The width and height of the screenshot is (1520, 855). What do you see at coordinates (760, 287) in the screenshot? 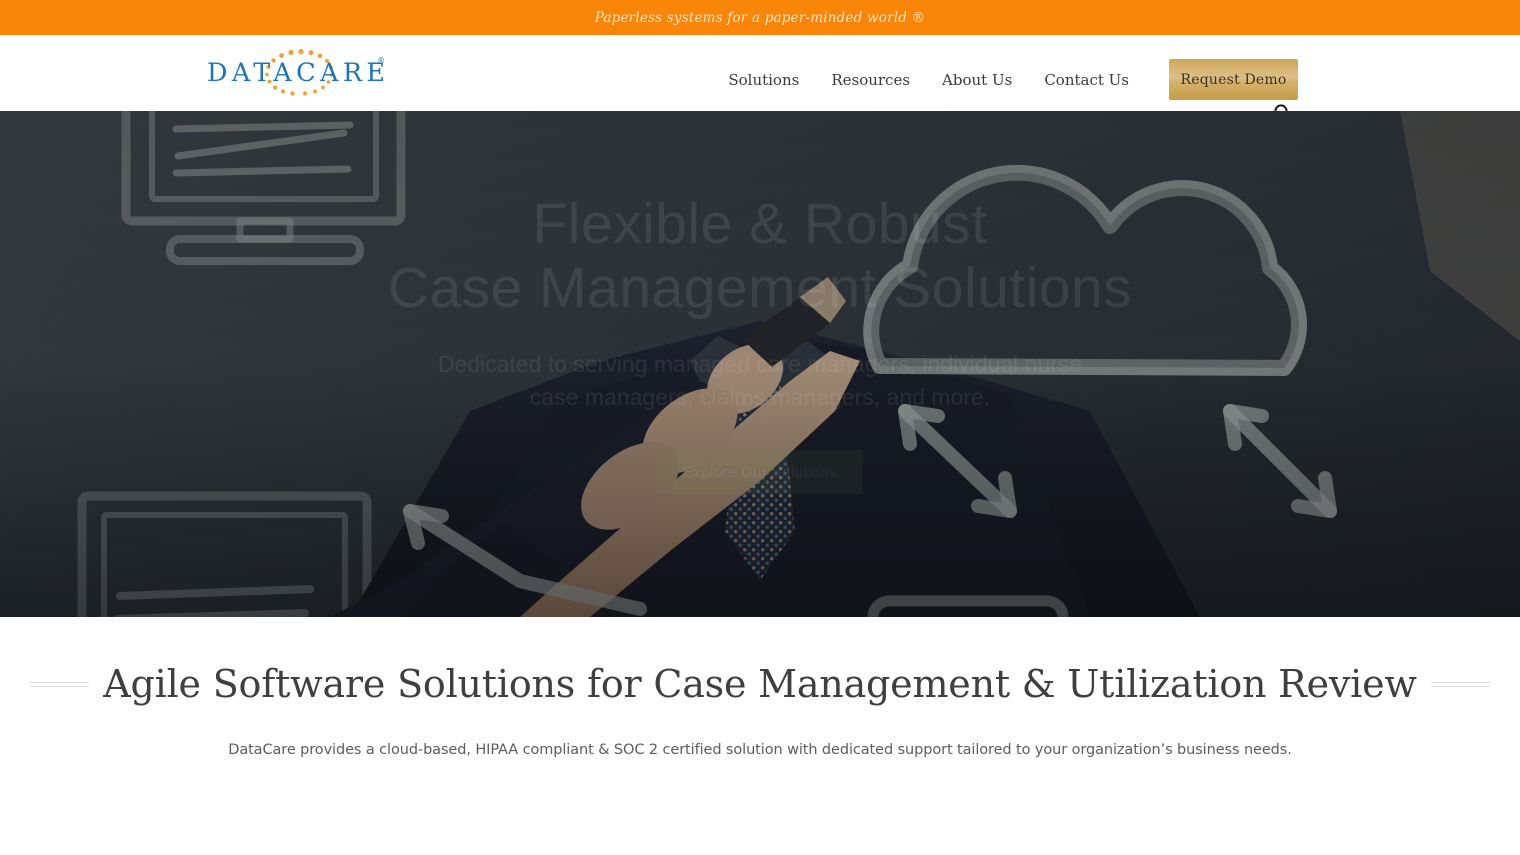
I see `hero-title-line-2: Case Management Solutions` at bounding box center [760, 287].